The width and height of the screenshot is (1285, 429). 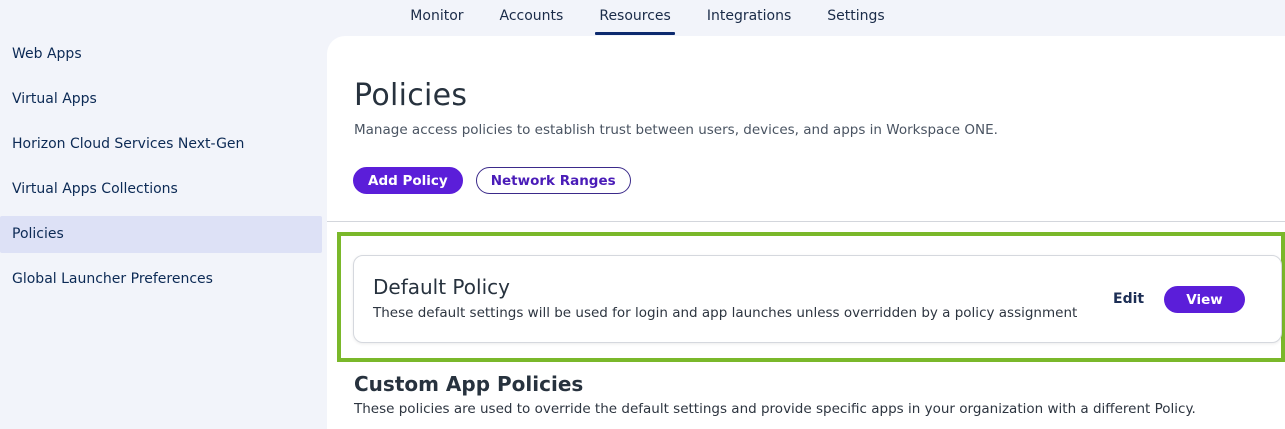 What do you see at coordinates (1204, 299) in the screenshot?
I see `view-policy-button: View` at bounding box center [1204, 299].